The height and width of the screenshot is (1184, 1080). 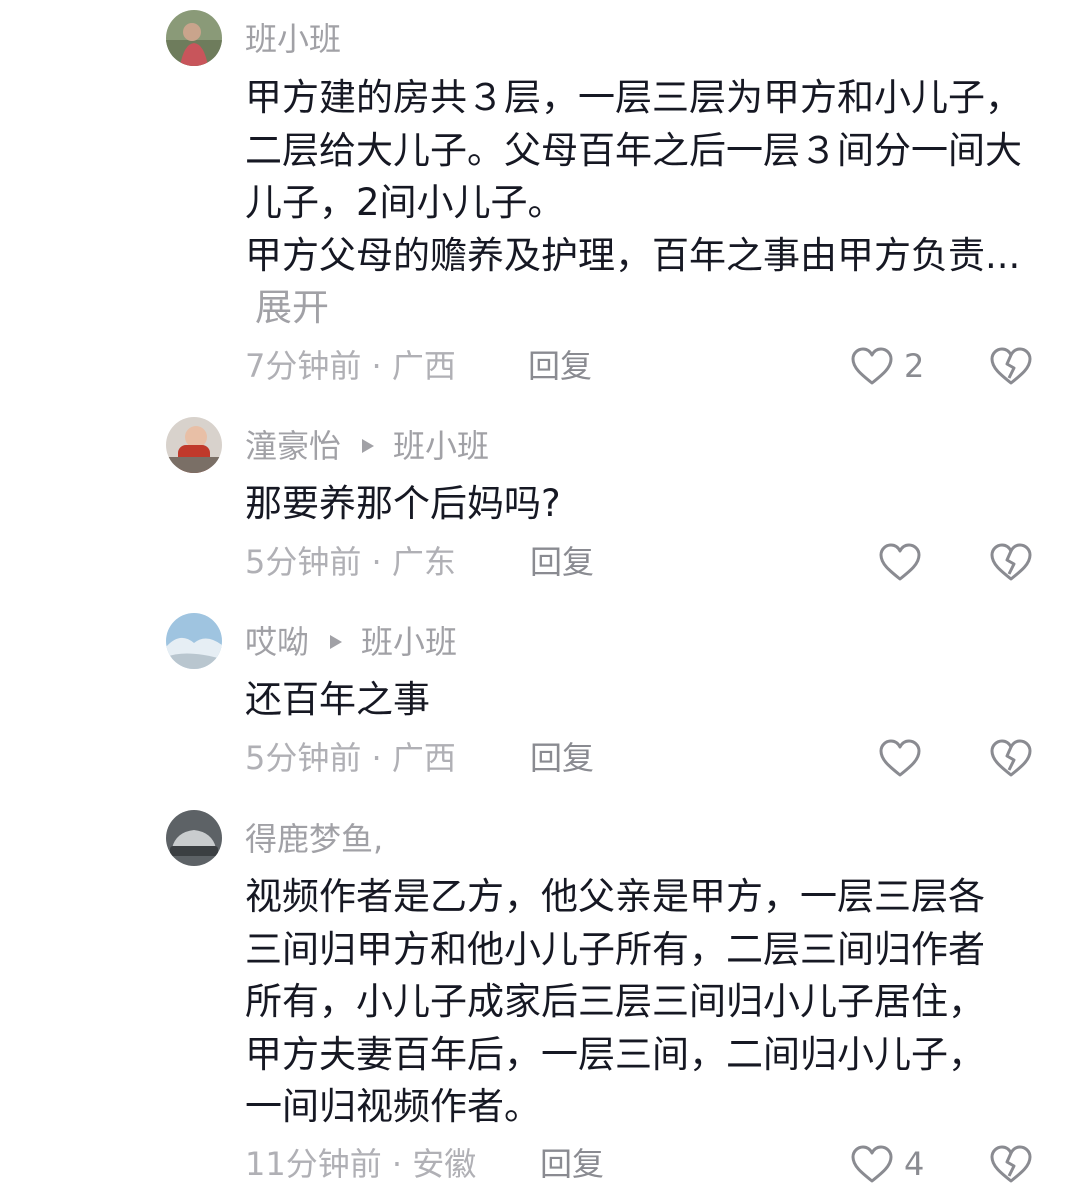 I want to click on expand-button: 展开, so click(x=292, y=307).